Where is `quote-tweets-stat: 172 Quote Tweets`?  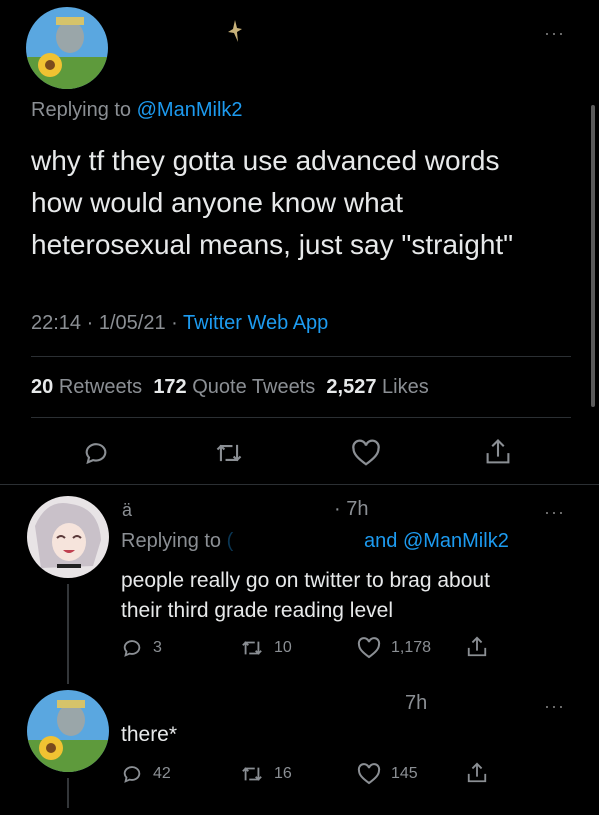
quote-tweets-stat: 172 Quote Tweets is located at coordinates (234, 387).